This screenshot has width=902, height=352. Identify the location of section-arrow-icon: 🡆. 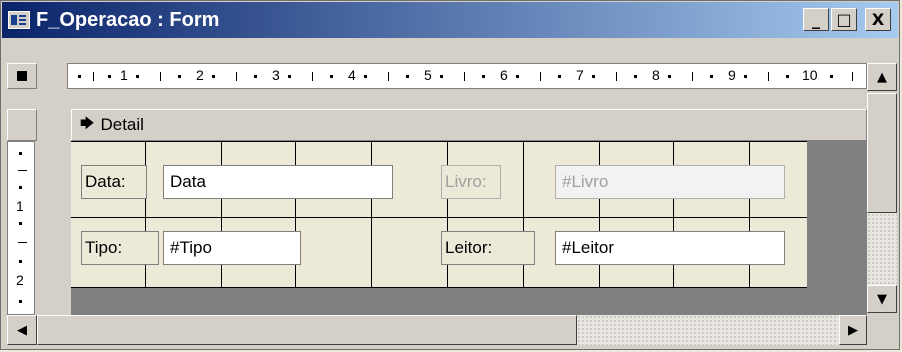
(87, 123).